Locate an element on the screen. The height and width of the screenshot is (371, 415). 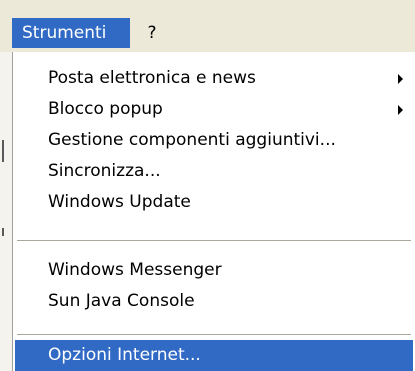
menu-item-posta-elettronica: Posta elettronica e news is located at coordinates (214, 78).